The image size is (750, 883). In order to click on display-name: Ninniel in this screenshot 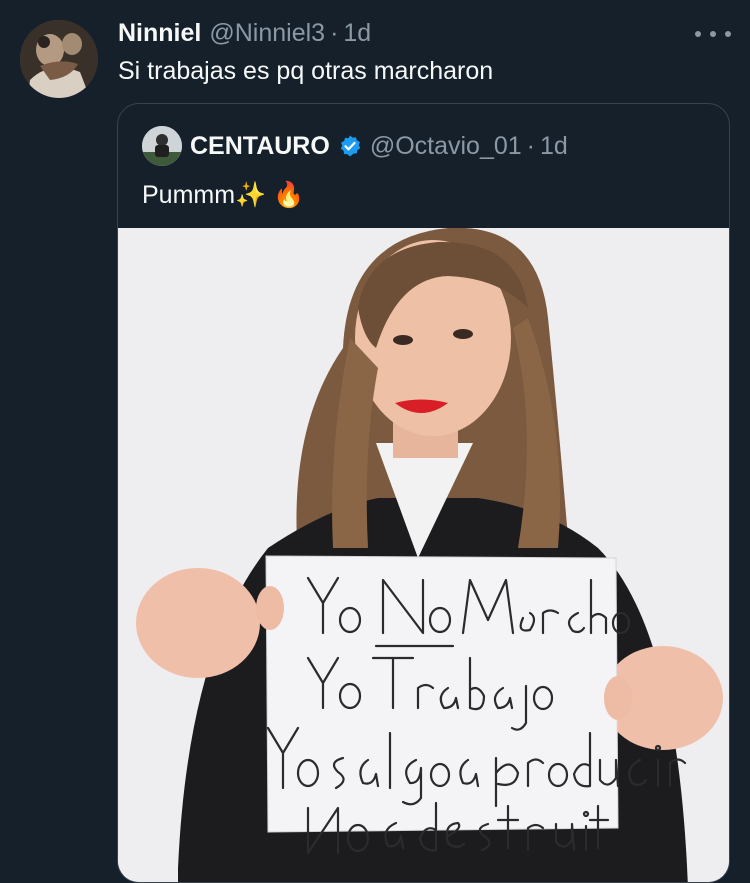, I will do `click(159, 33)`.